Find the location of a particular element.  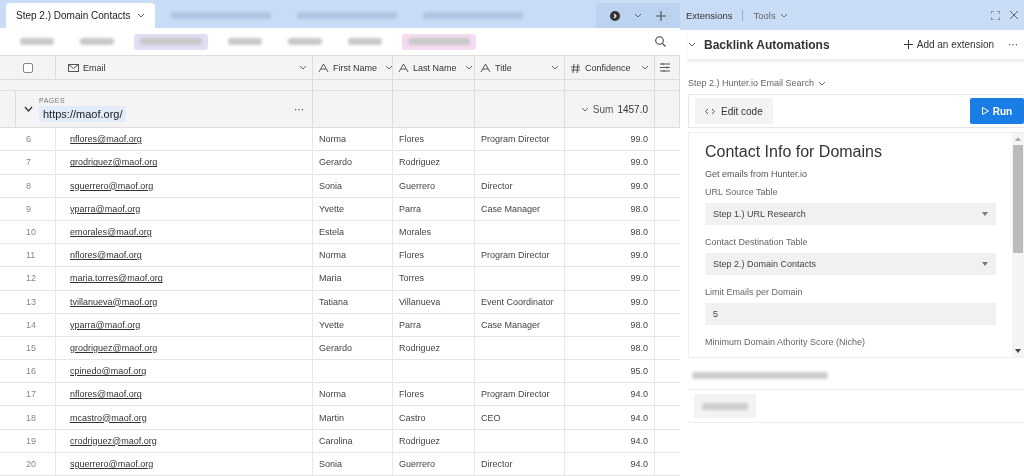

code-icon is located at coordinates (710, 111).